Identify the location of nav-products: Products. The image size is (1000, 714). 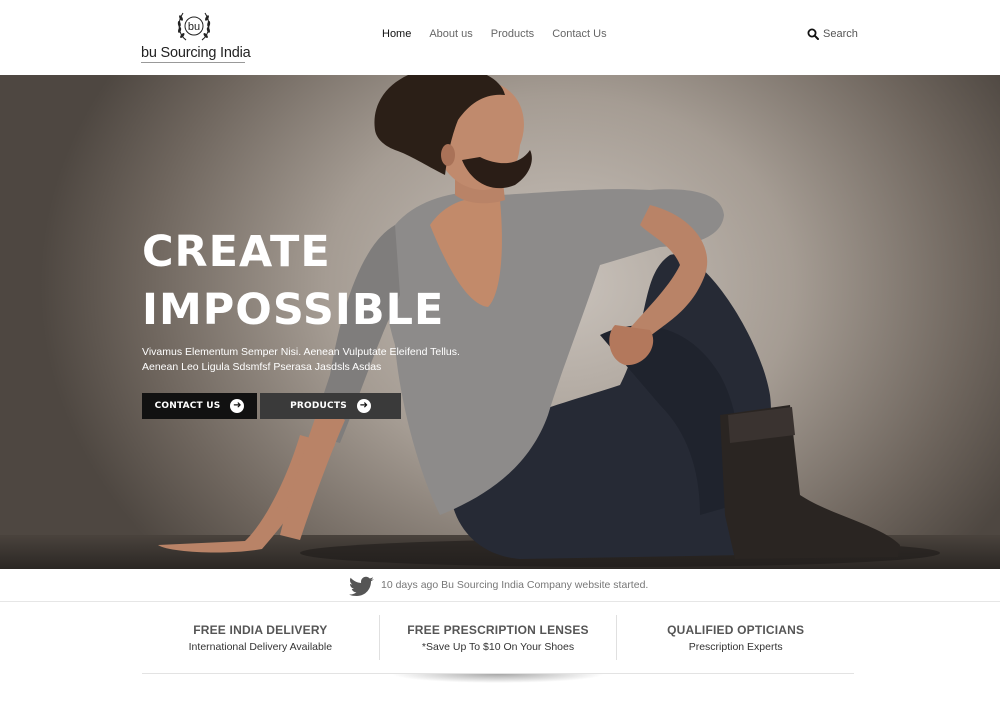
(512, 34).